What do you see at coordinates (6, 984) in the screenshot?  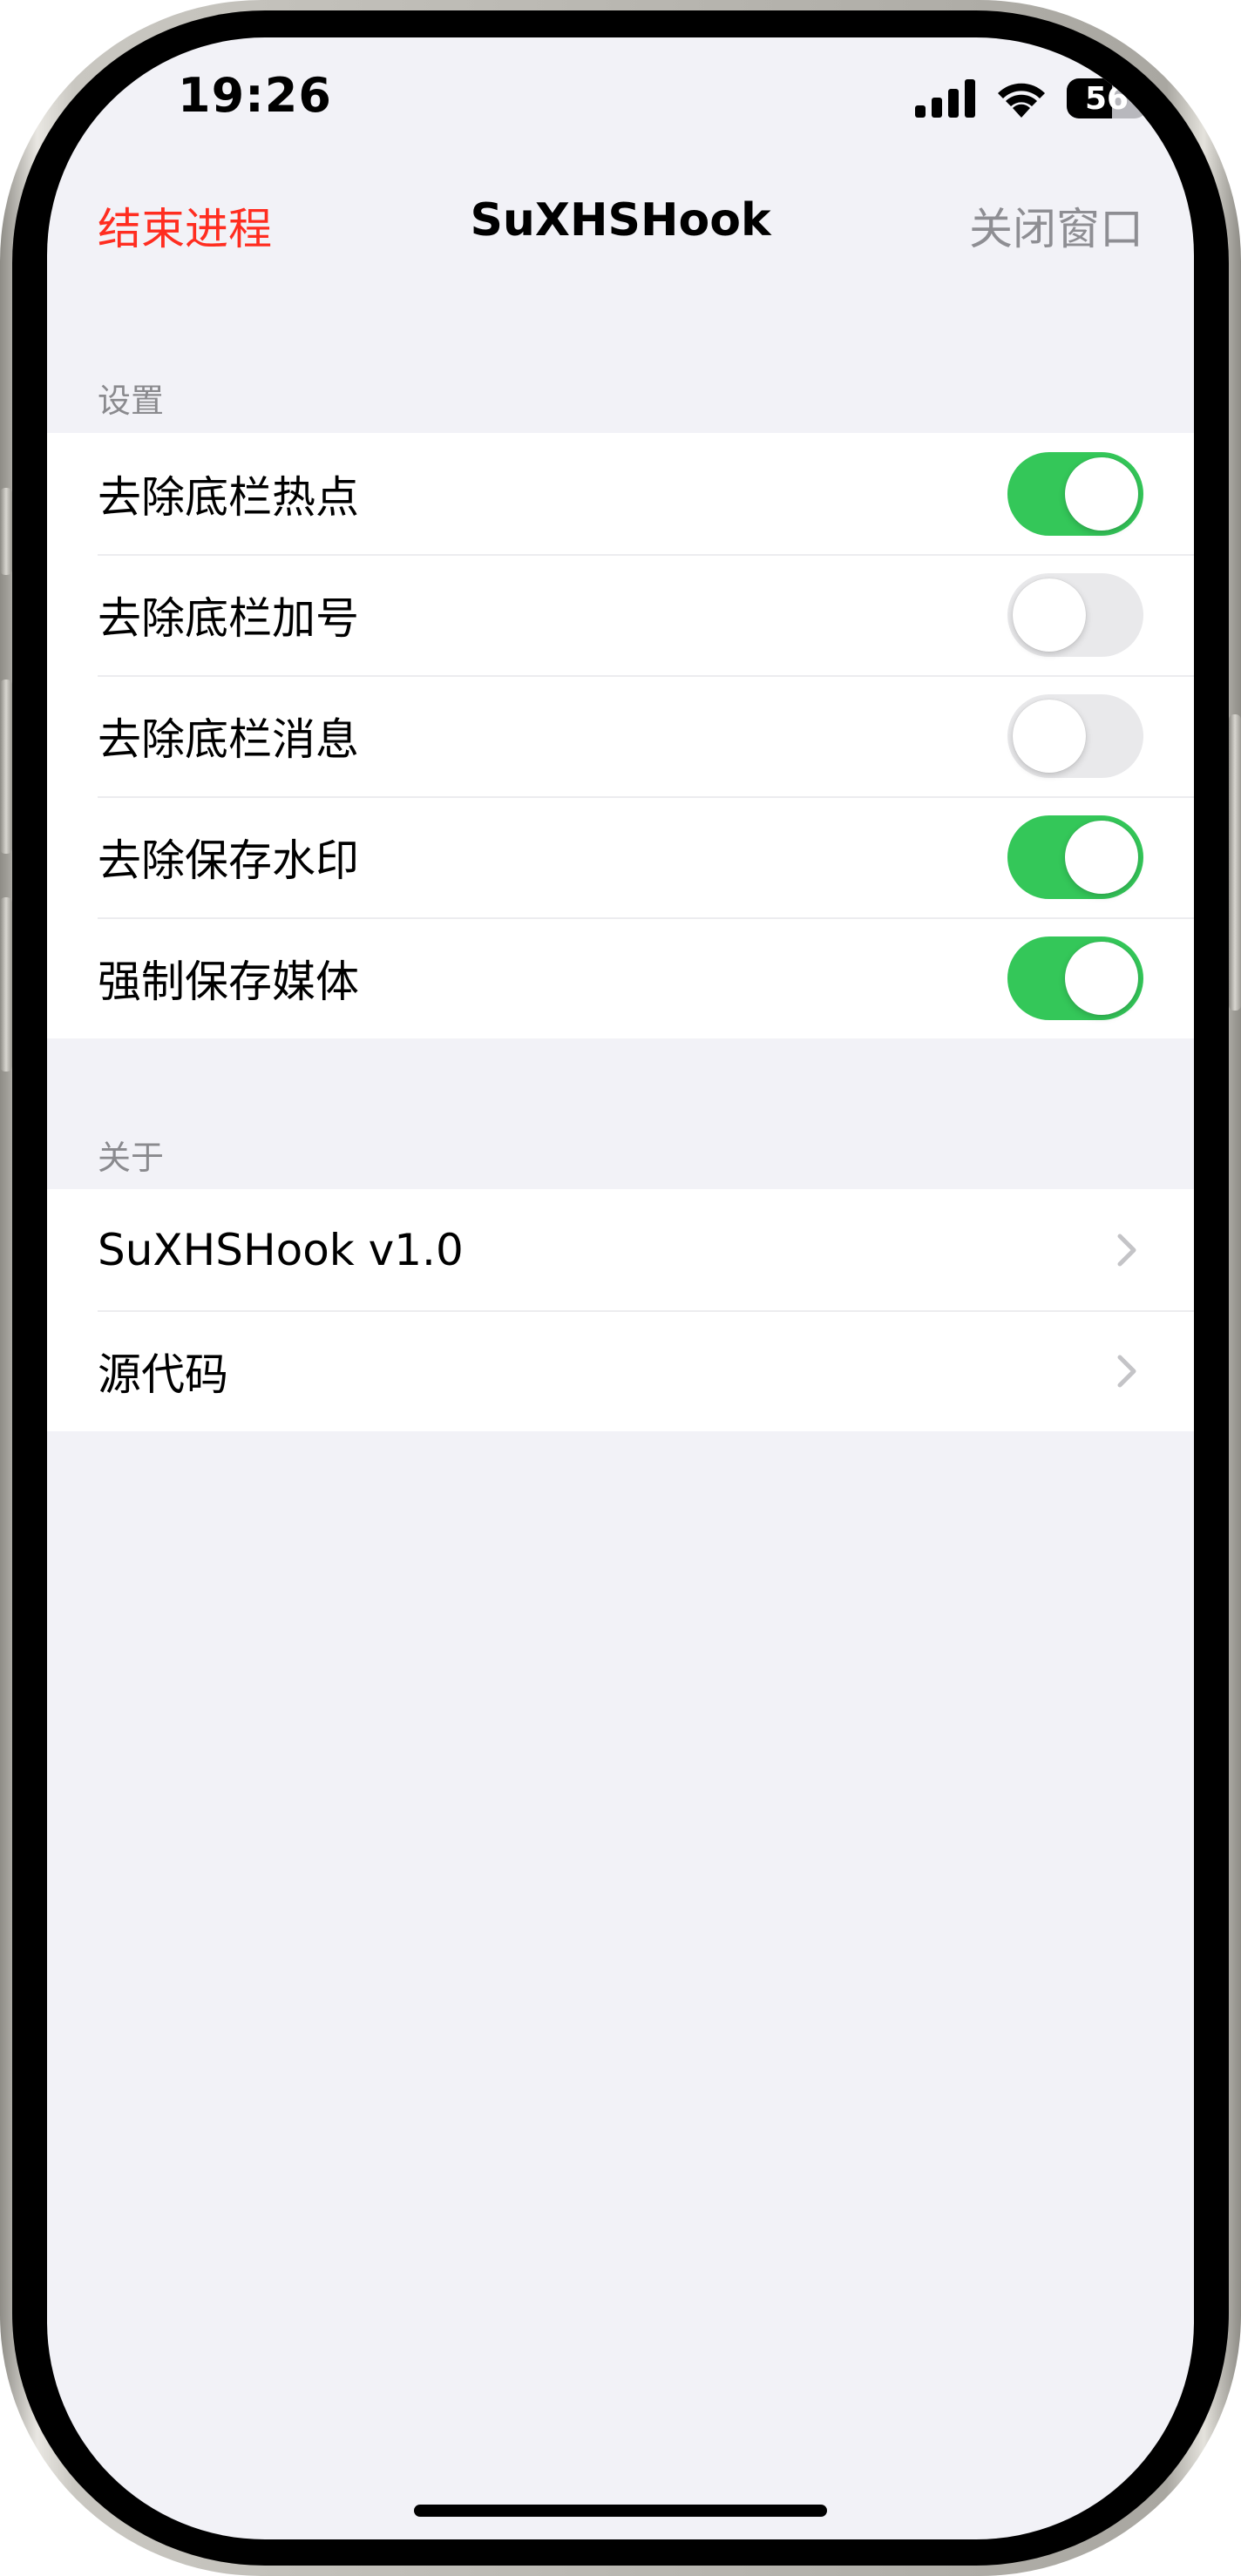 I see `volume-down-button` at bounding box center [6, 984].